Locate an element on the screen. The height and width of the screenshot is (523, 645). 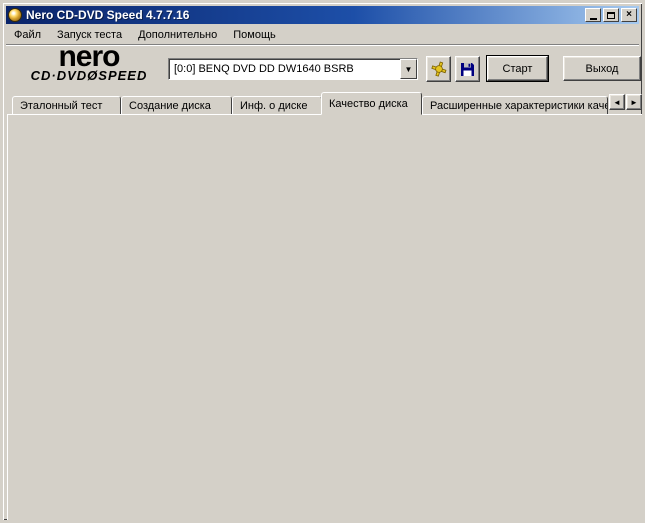
drive-select-arrow: ▼ is located at coordinates (408, 69).